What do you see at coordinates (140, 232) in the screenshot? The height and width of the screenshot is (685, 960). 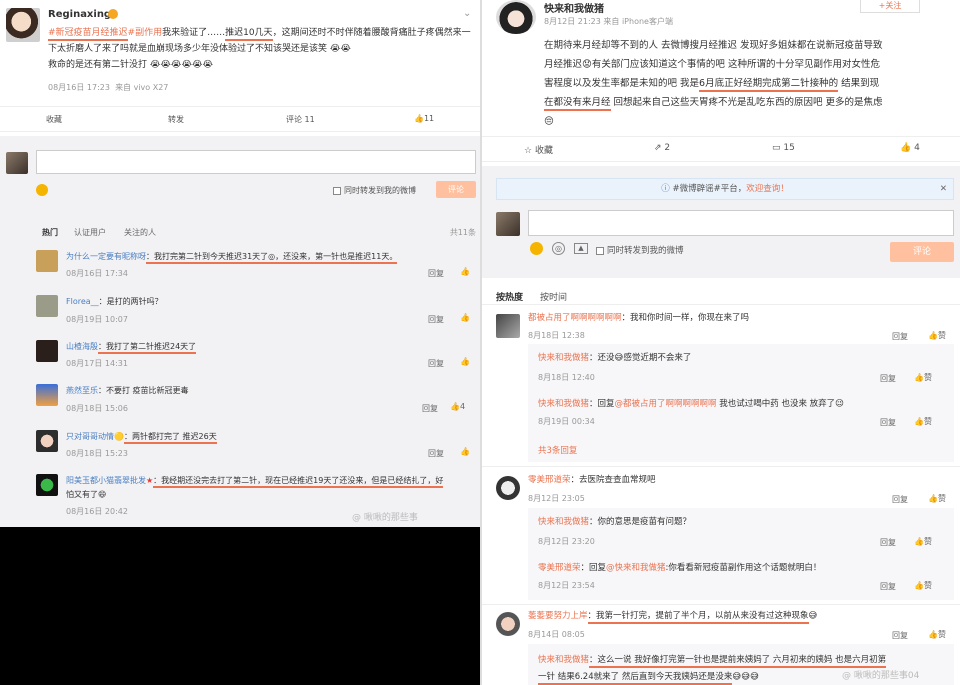 I see `filter-following: 关注的人` at bounding box center [140, 232].